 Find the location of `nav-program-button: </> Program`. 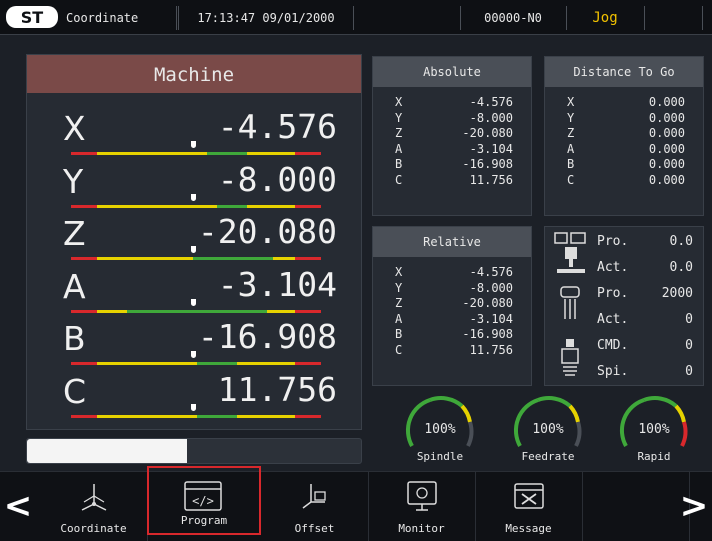

nav-program-button: </> Program is located at coordinates (204, 500).